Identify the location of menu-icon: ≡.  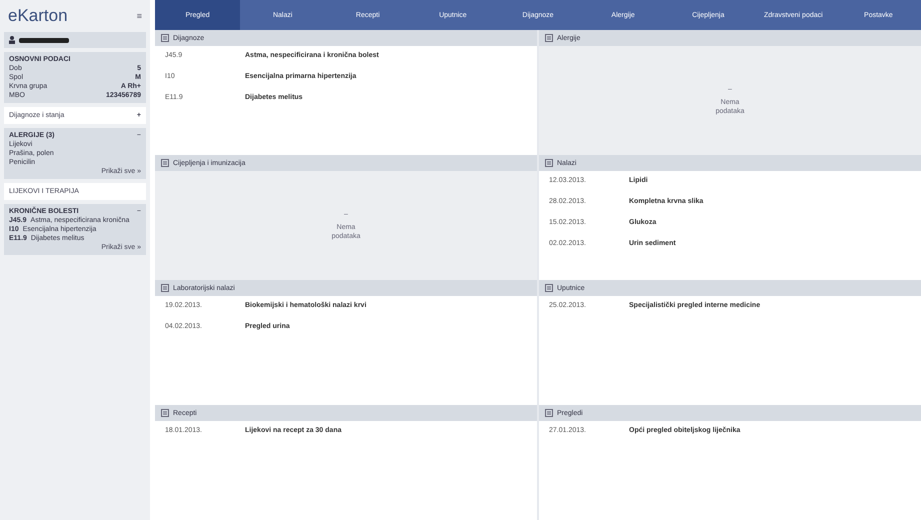
(139, 16).